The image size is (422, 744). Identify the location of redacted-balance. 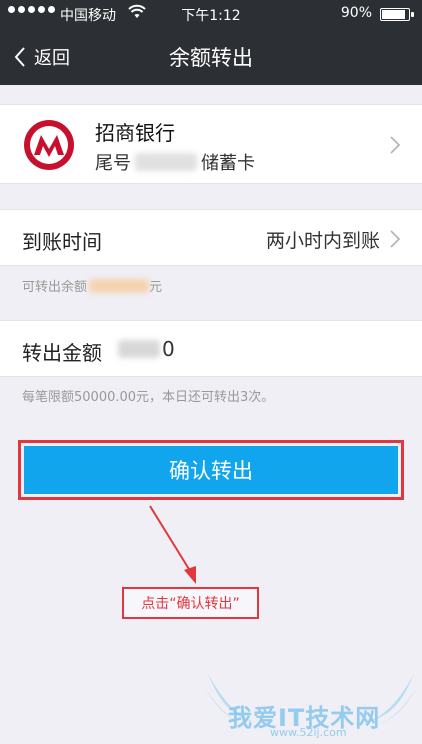
(119, 285).